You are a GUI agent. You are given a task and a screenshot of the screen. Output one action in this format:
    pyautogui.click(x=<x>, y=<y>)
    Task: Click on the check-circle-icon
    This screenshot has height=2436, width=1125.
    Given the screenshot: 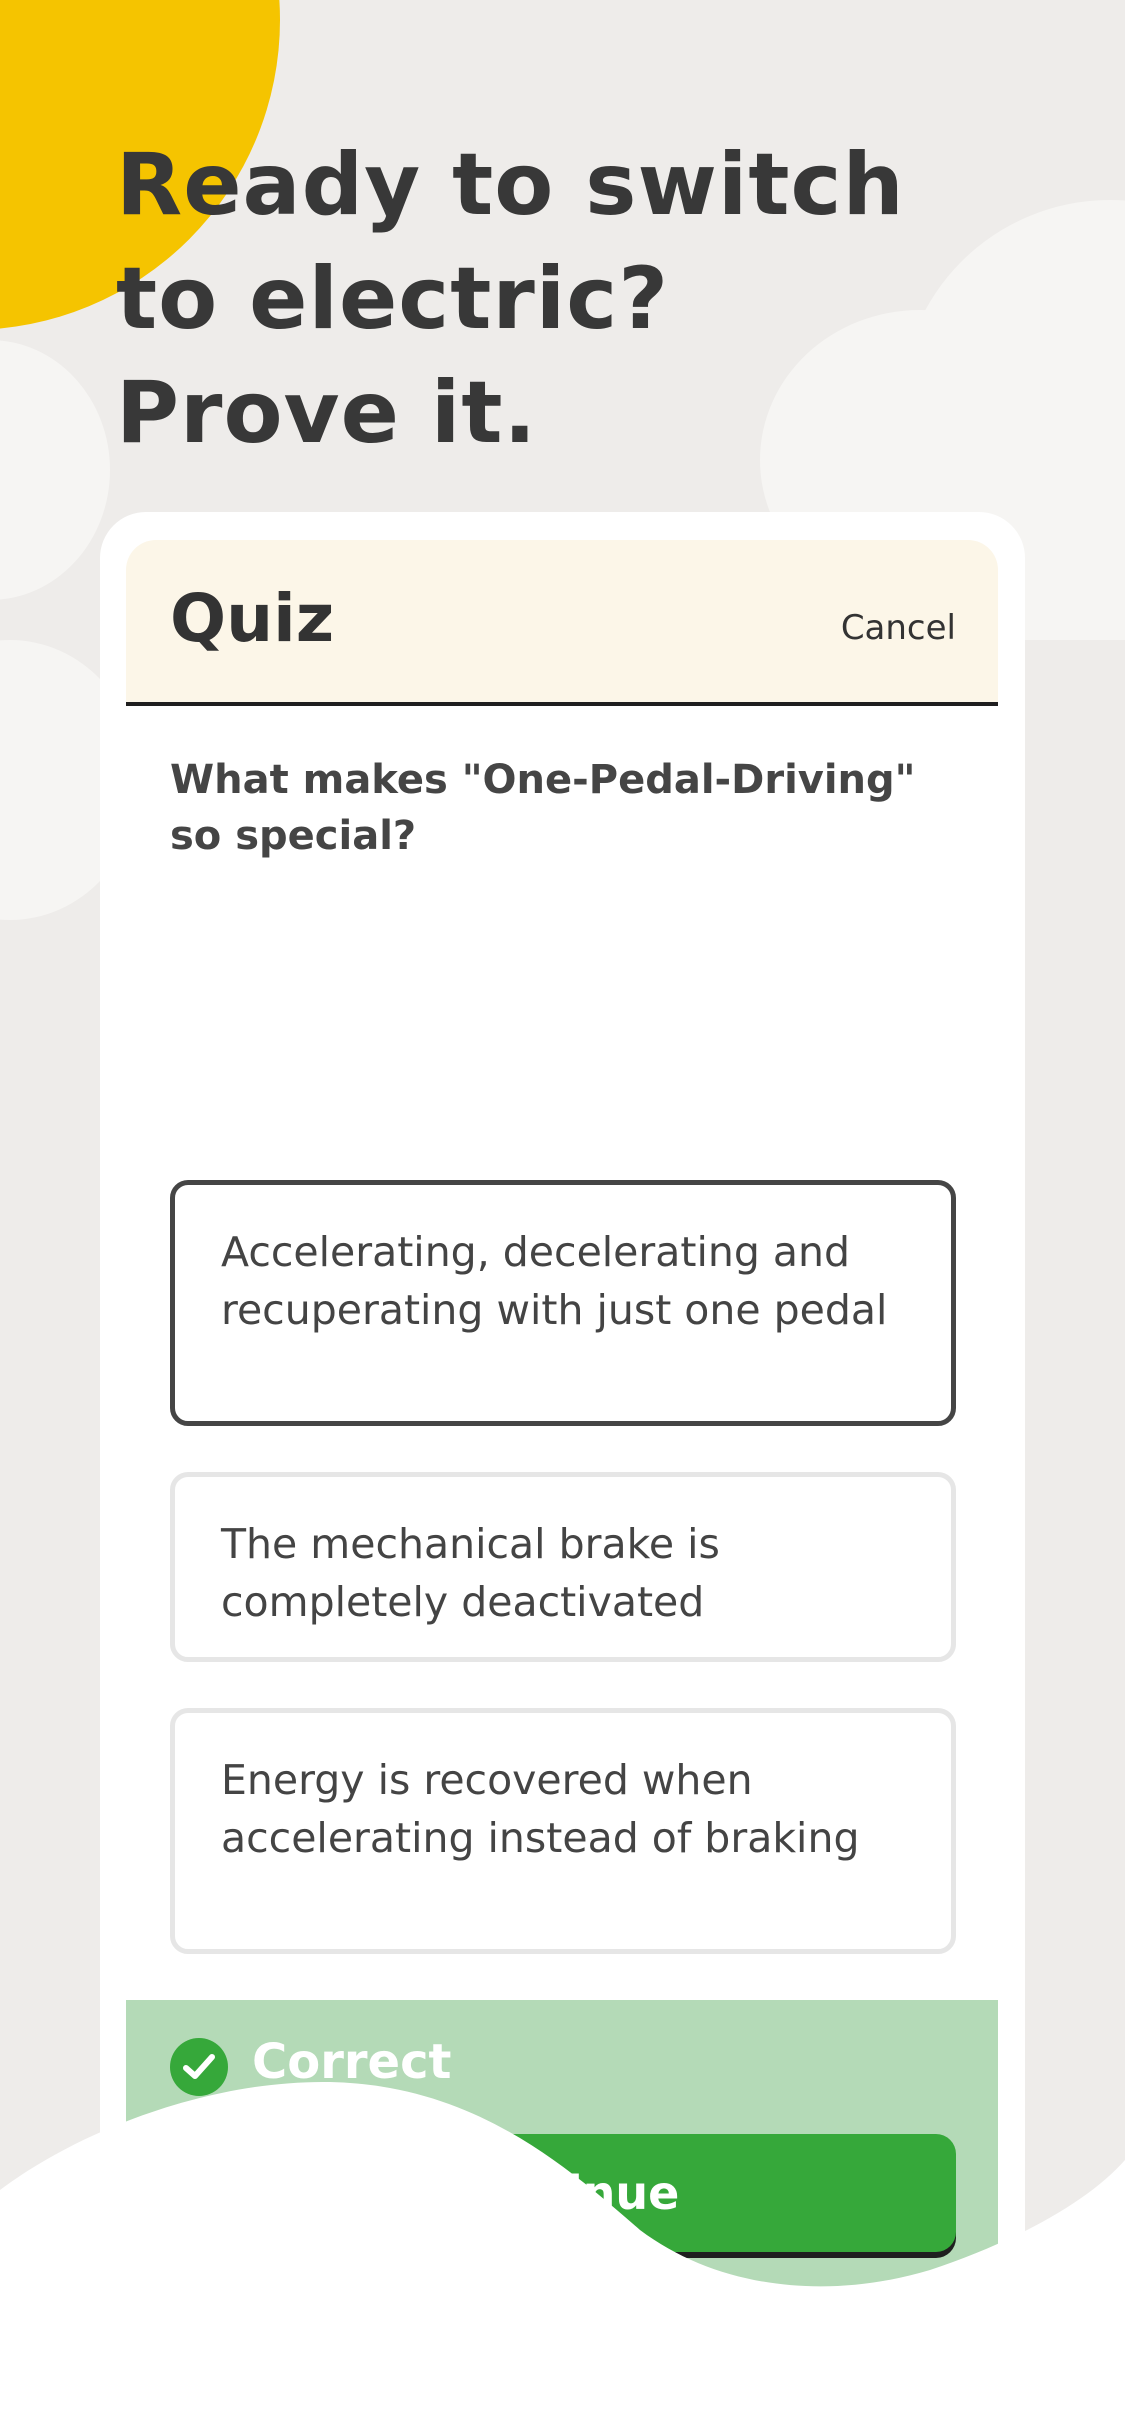 What is the action you would take?
    pyautogui.click(x=199, y=2067)
    